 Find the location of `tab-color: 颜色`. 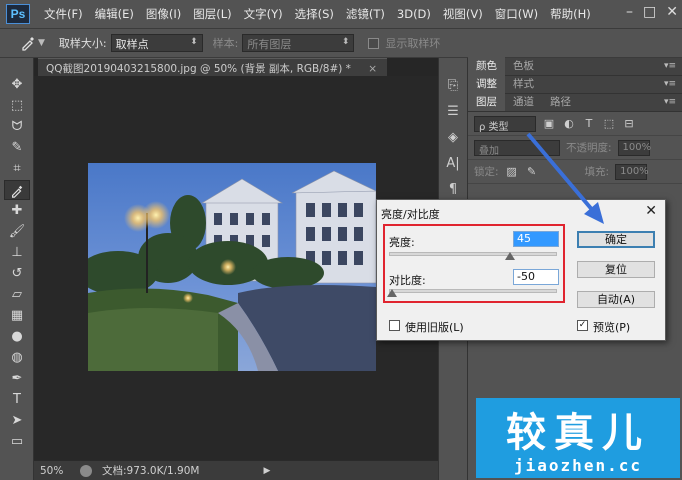

tab-color: 颜色 is located at coordinates (486, 66).